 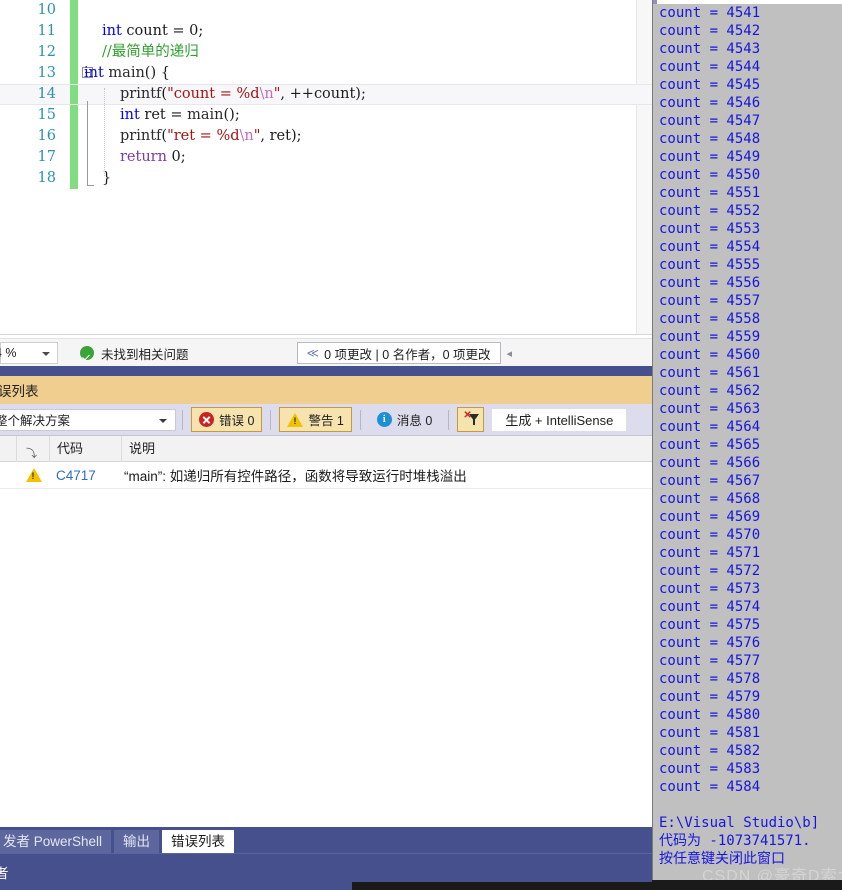 What do you see at coordinates (710, 391) in the screenshot?
I see `console-line: count = 4562` at bounding box center [710, 391].